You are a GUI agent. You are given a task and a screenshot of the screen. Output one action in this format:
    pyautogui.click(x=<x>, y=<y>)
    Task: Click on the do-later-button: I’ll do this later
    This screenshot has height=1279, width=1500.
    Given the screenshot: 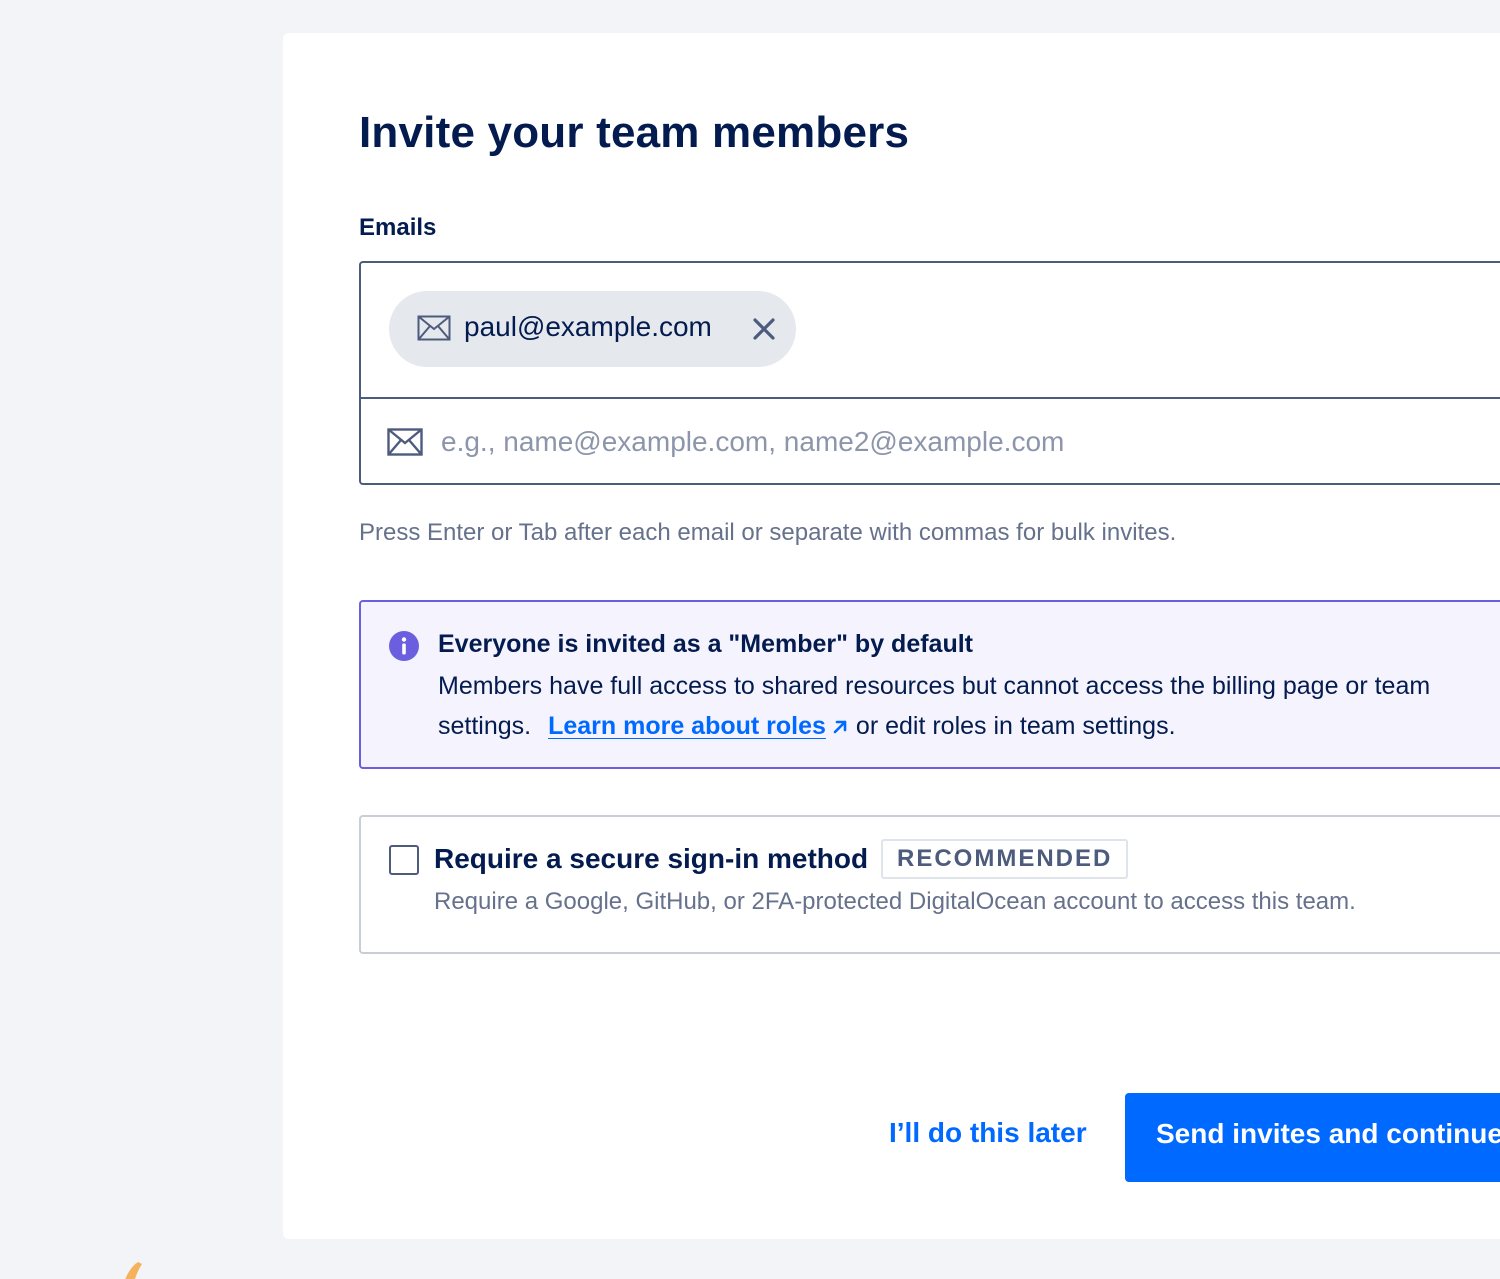 What is the action you would take?
    pyautogui.click(x=988, y=1133)
    